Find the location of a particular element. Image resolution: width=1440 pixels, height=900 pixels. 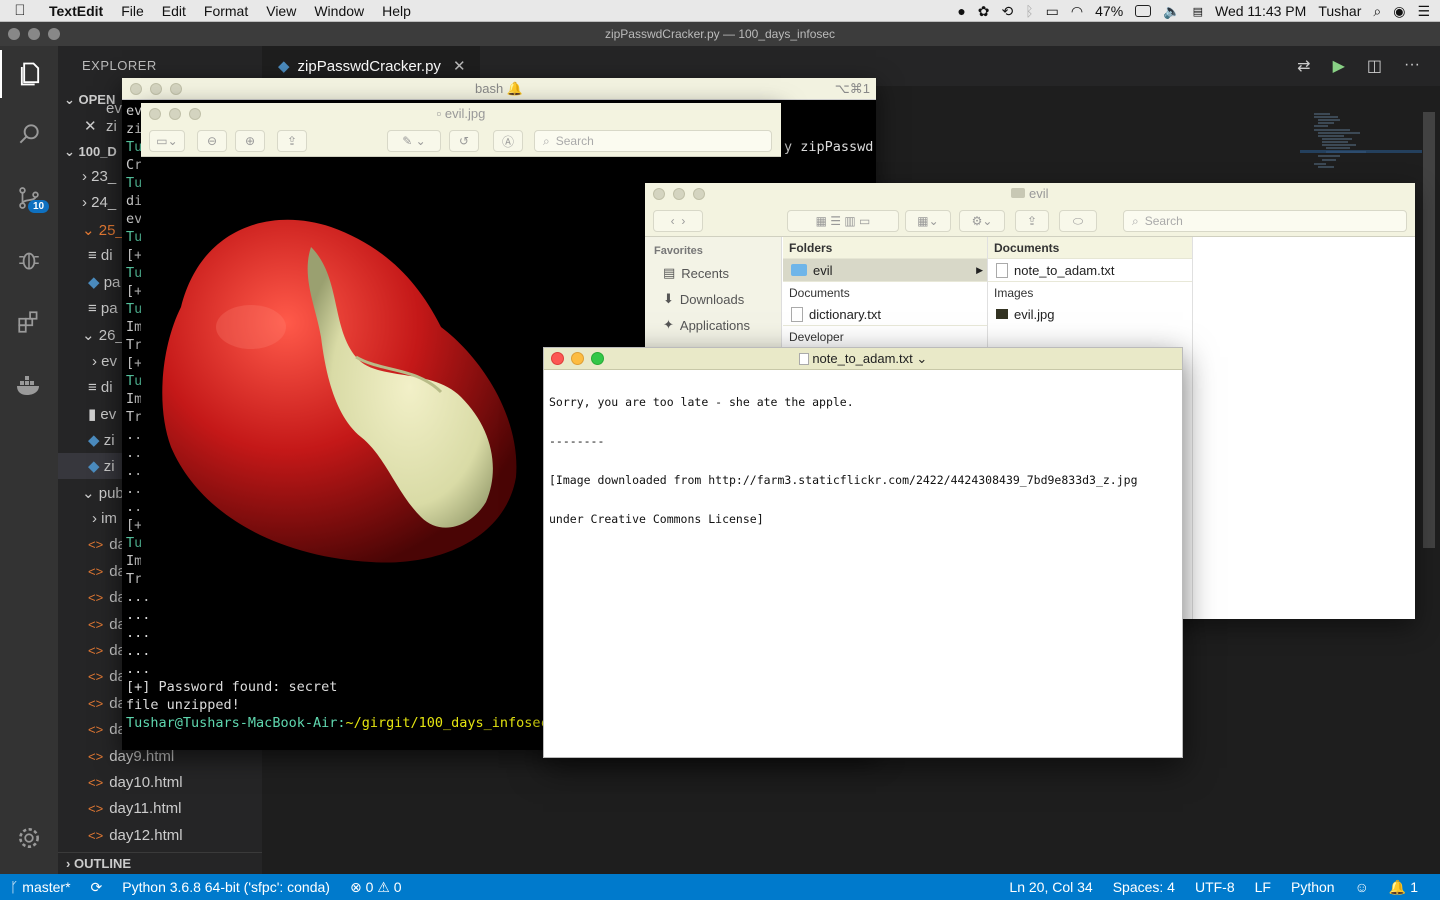

menu-extra-icon: ✿ is located at coordinates (984, 11).